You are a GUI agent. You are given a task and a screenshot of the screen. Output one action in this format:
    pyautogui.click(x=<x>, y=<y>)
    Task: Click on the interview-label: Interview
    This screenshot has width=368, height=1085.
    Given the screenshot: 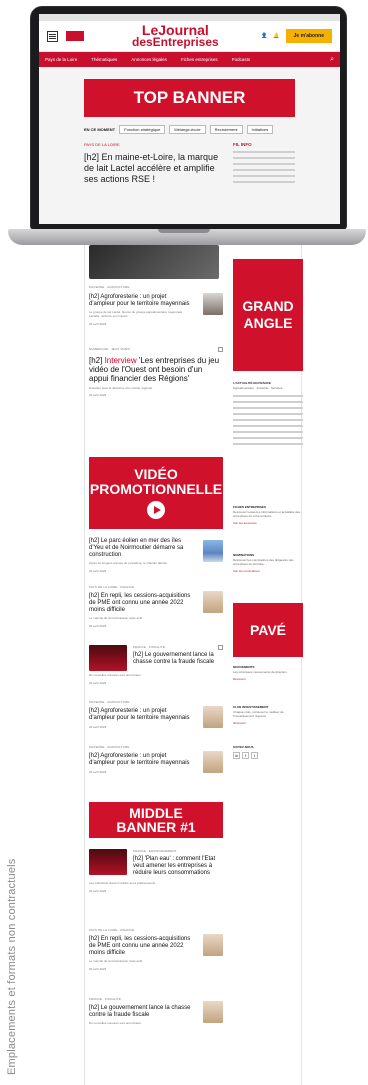 What is the action you would take?
    pyautogui.click(x=120, y=360)
    